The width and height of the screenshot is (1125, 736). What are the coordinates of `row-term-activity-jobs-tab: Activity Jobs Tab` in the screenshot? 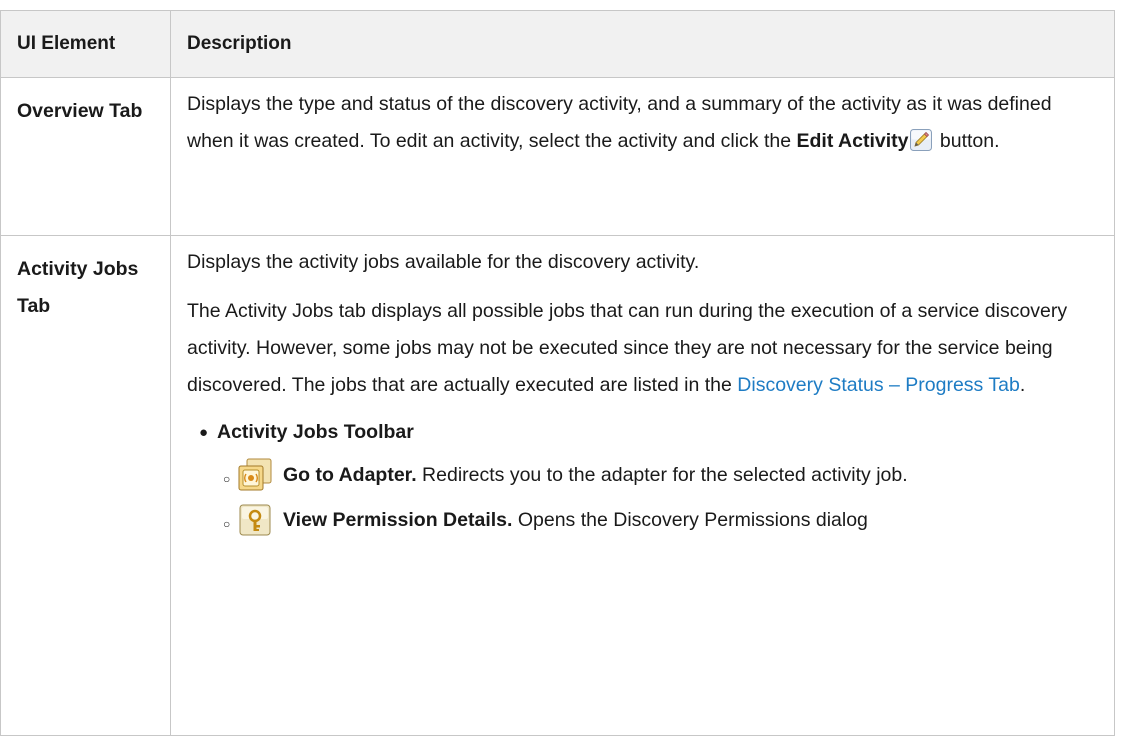 It's located at (85, 485).